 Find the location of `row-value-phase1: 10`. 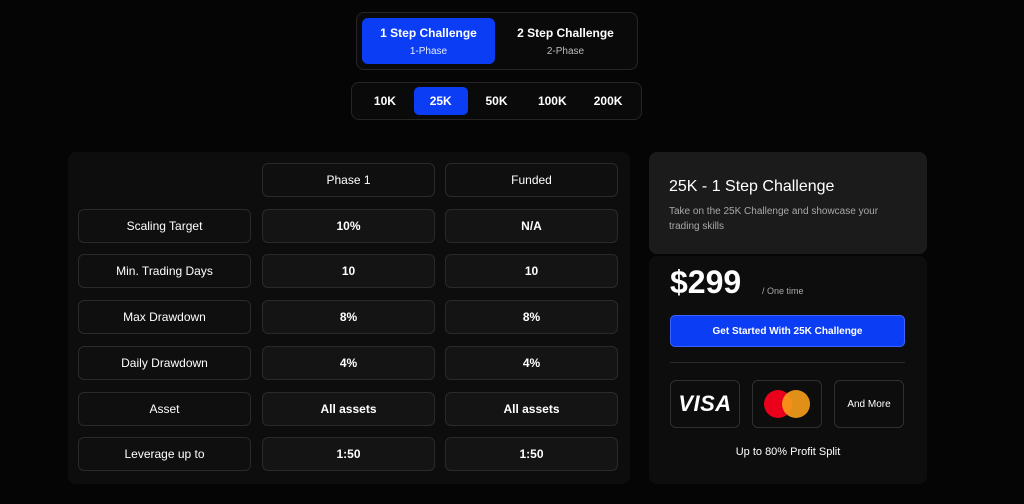

row-value-phase1: 10 is located at coordinates (348, 271).